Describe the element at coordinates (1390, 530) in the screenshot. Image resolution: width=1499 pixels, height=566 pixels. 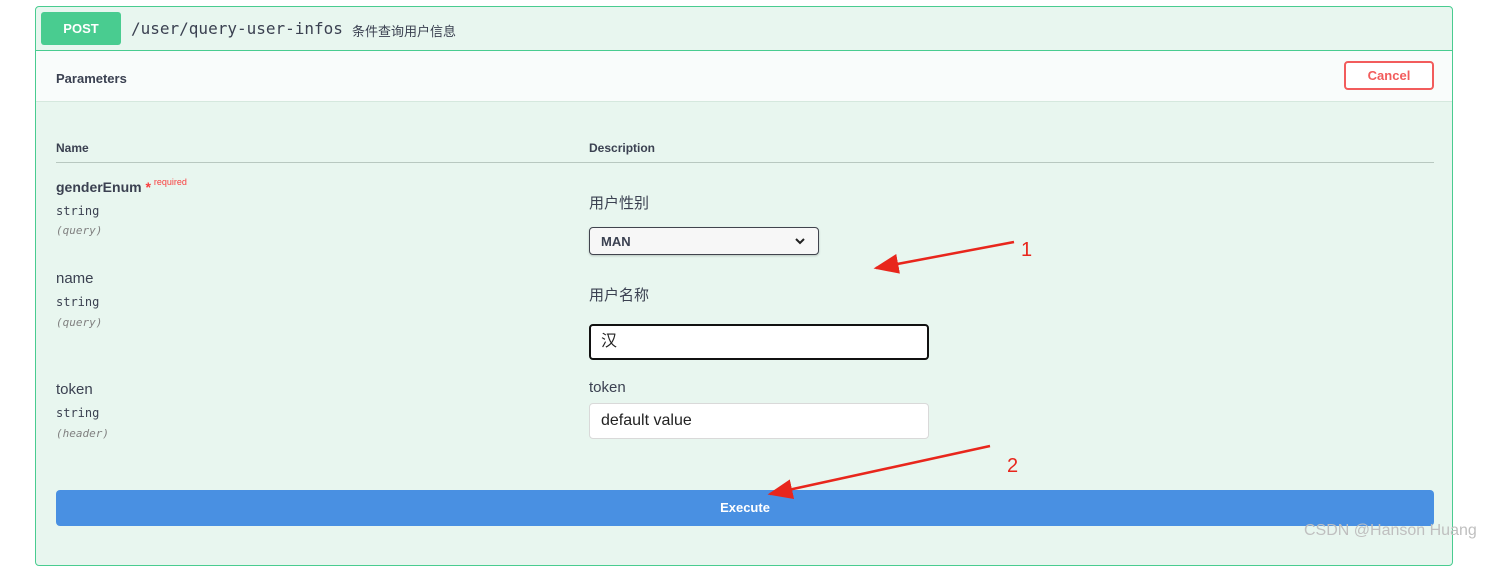
I see `watermark: CSDN @Hanson Huang` at that location.